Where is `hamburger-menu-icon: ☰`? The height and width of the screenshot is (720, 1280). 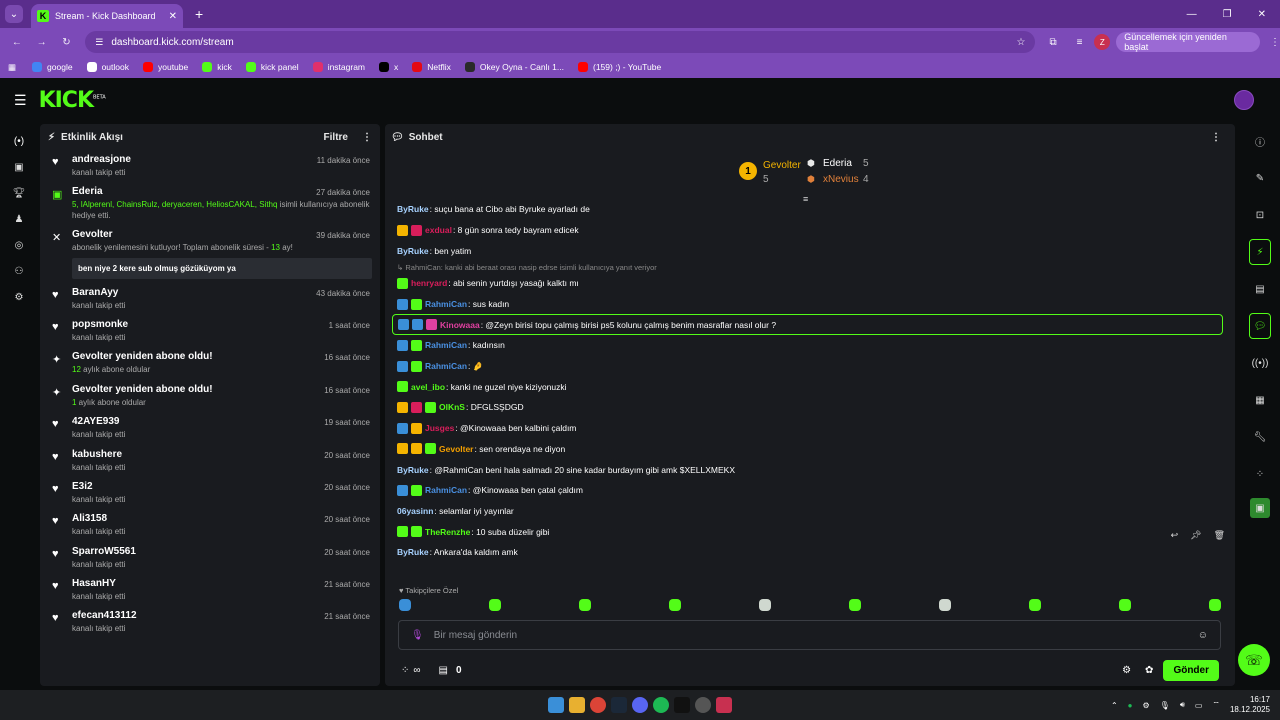
hamburger-menu-icon: ☰ is located at coordinates (20, 100).